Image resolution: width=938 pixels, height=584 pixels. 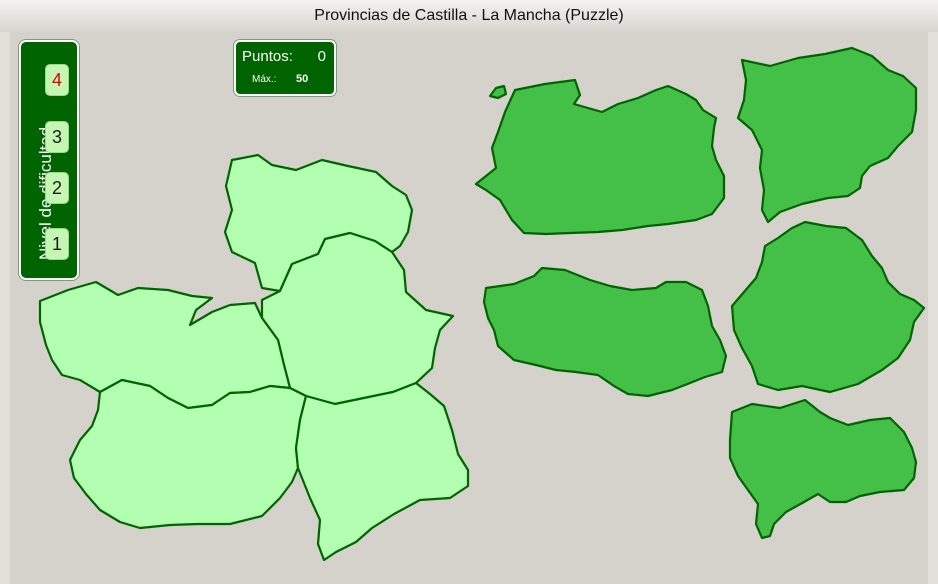 What do you see at coordinates (828, 307) in the screenshot?
I see `piece-cuenca` at bounding box center [828, 307].